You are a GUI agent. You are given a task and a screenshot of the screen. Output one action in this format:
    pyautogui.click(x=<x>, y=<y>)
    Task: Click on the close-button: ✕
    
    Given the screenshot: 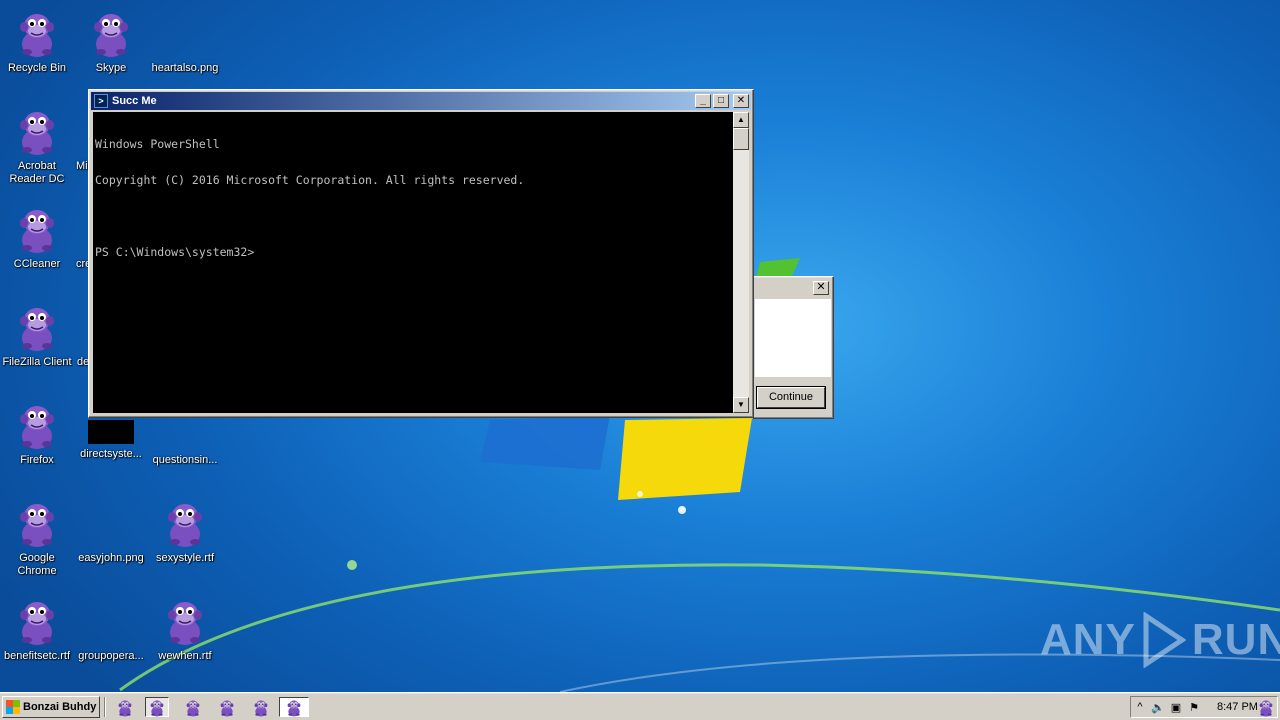 What is the action you would take?
    pyautogui.click(x=741, y=101)
    